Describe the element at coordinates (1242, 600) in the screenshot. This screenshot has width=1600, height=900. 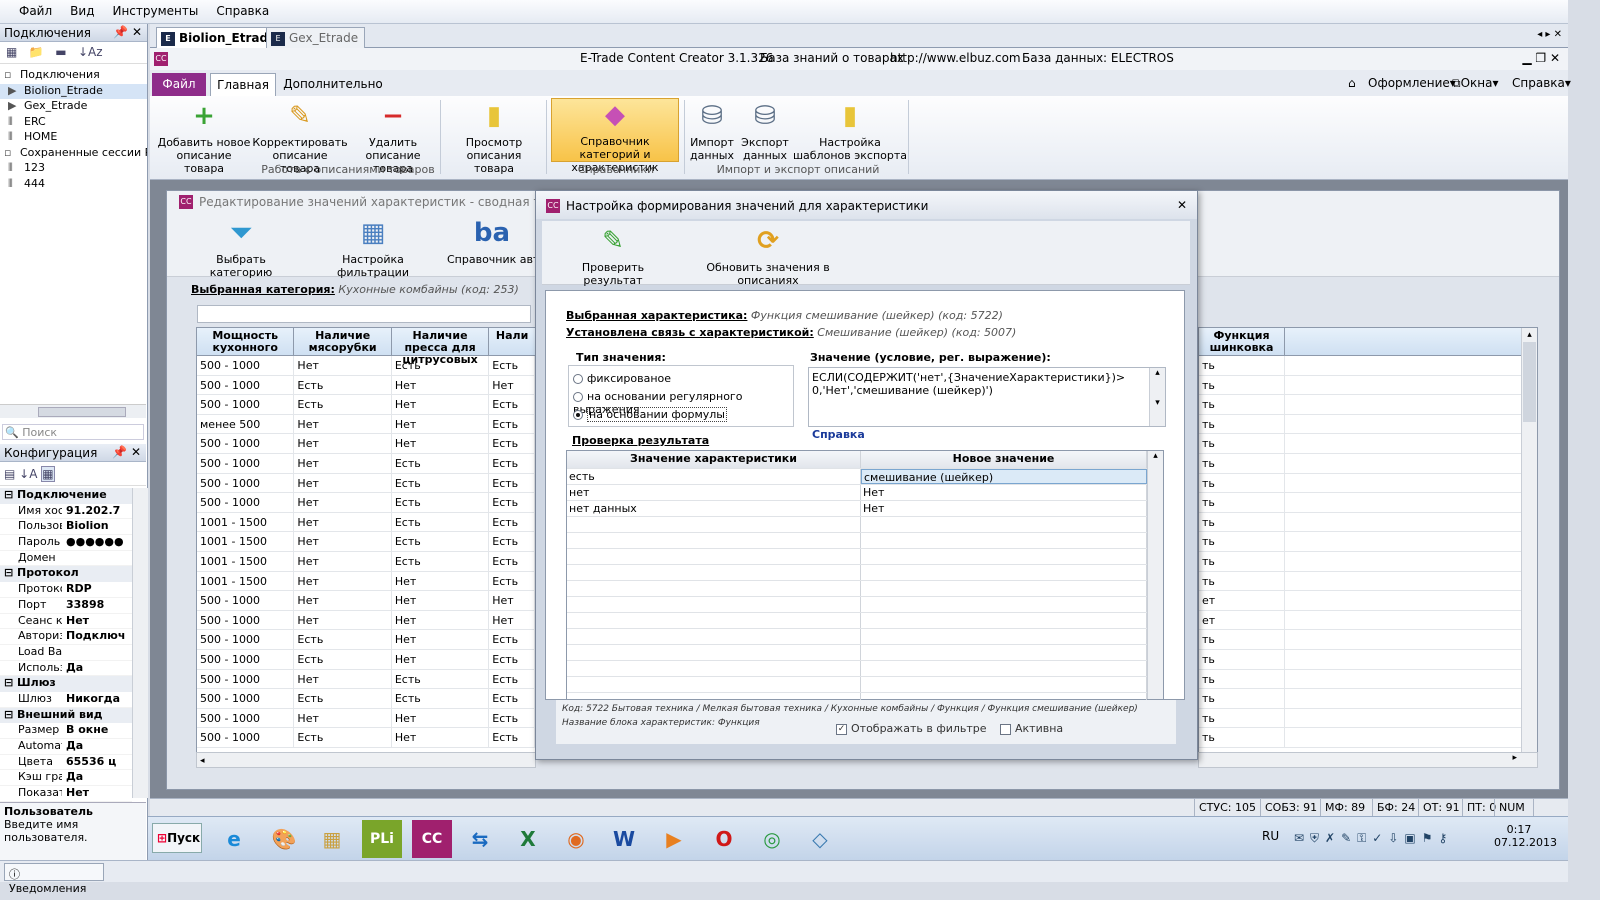
I see `table-cell: ет` at that location.